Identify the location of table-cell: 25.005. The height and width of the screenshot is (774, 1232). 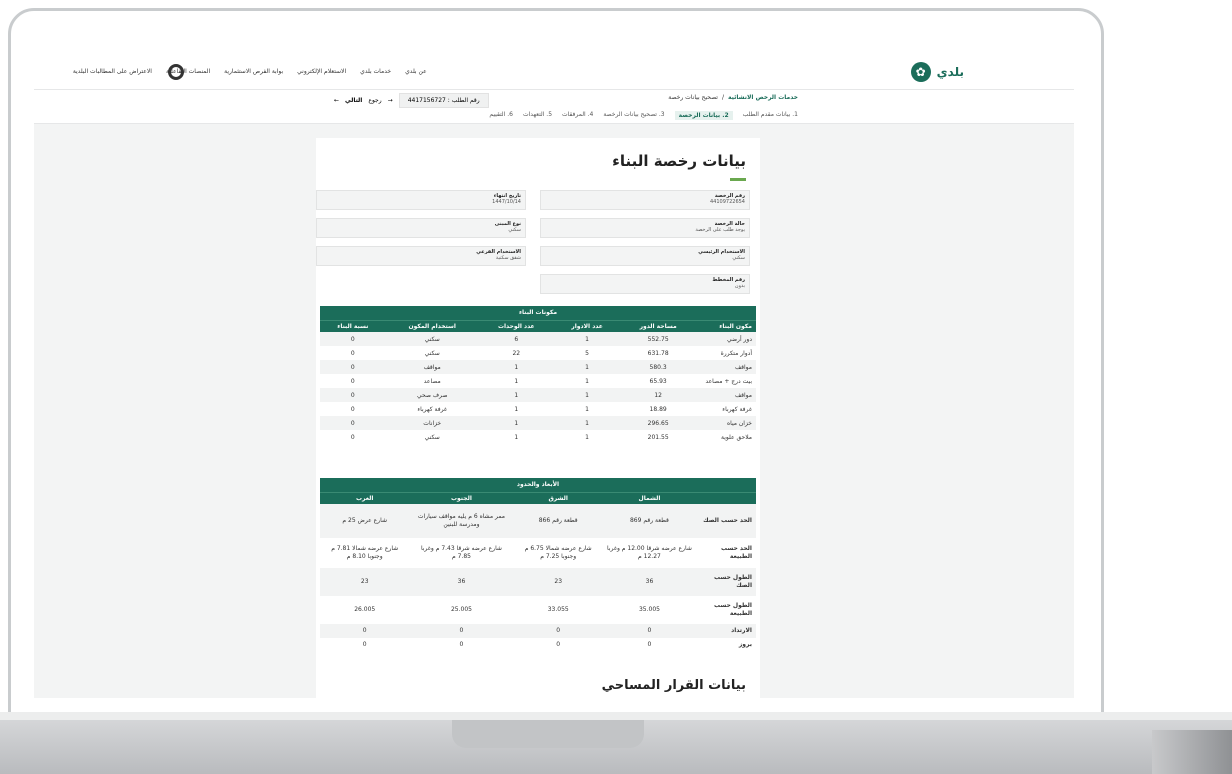
(461, 609).